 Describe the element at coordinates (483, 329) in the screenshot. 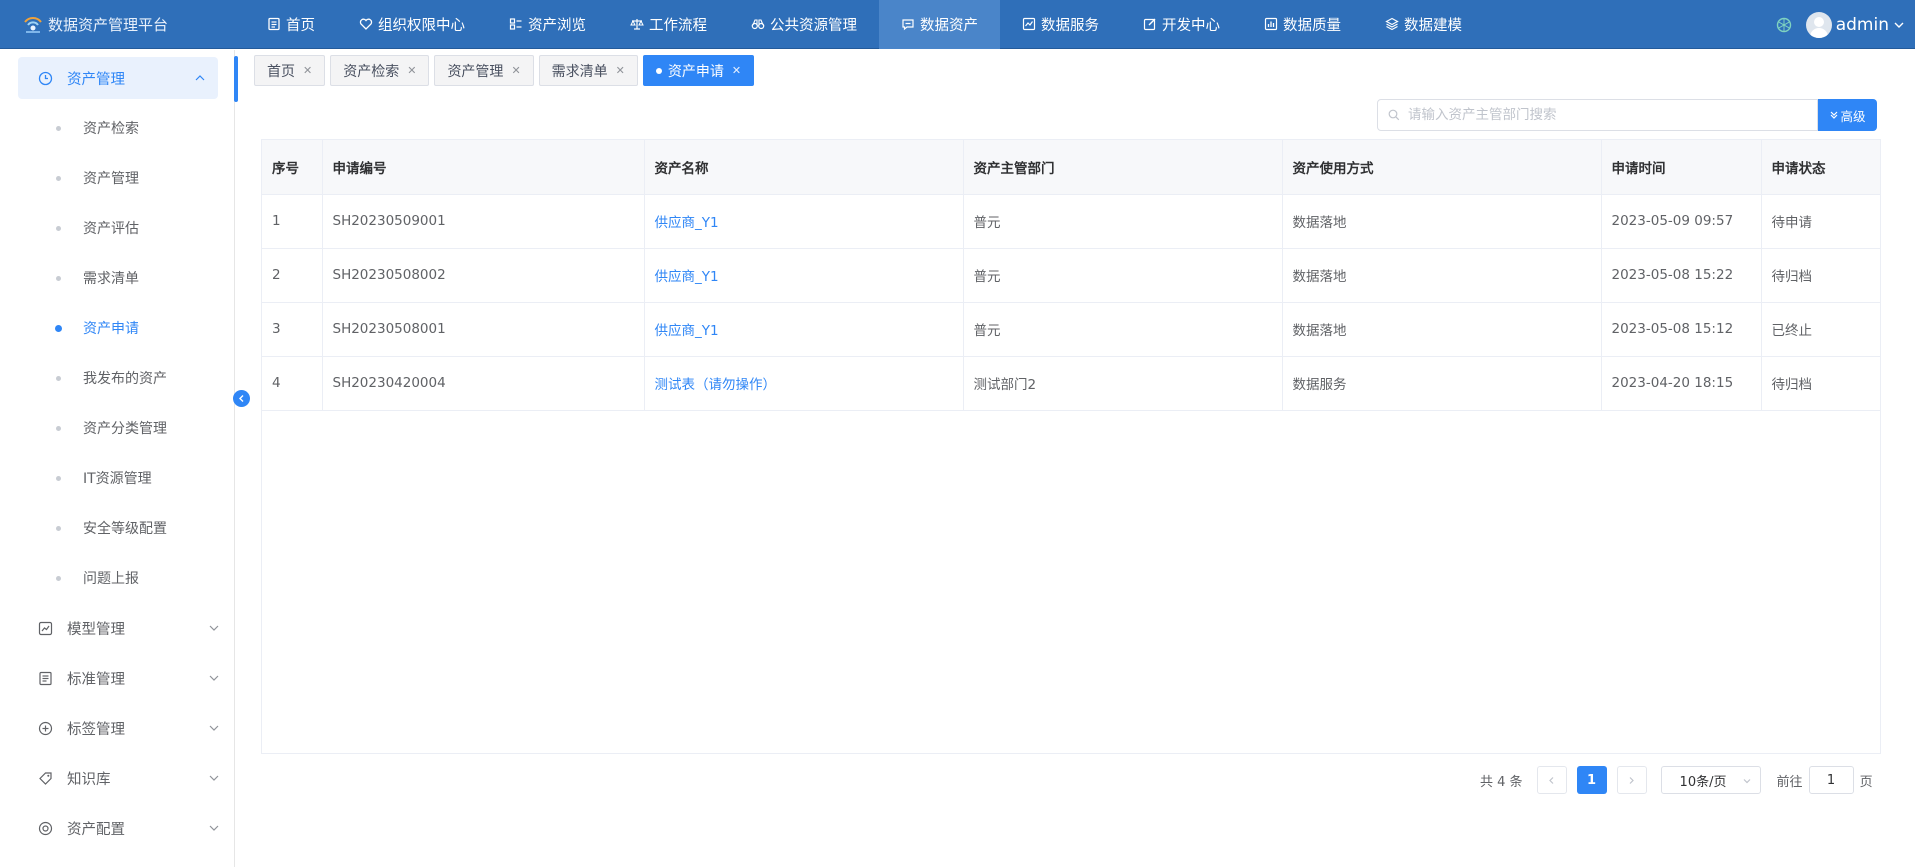

I see `cell-apply-no: SH20230508001` at that location.